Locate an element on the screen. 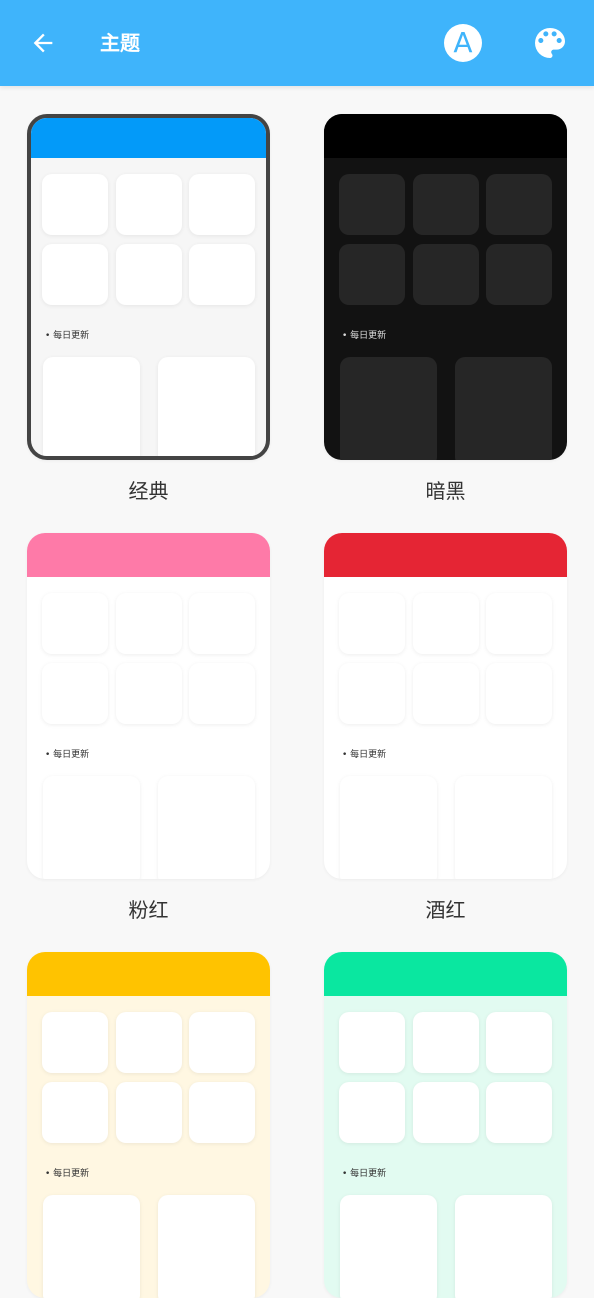 The height and width of the screenshot is (1298, 594). font-icon: A is located at coordinates (463, 42).